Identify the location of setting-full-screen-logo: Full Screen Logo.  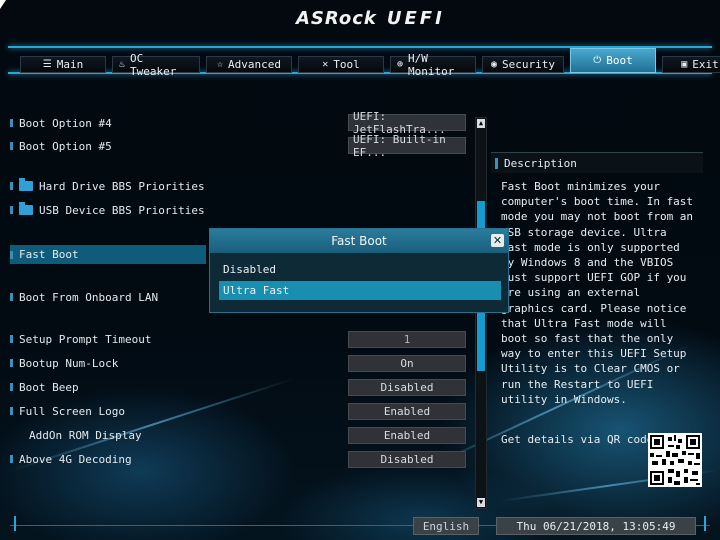
(67, 411).